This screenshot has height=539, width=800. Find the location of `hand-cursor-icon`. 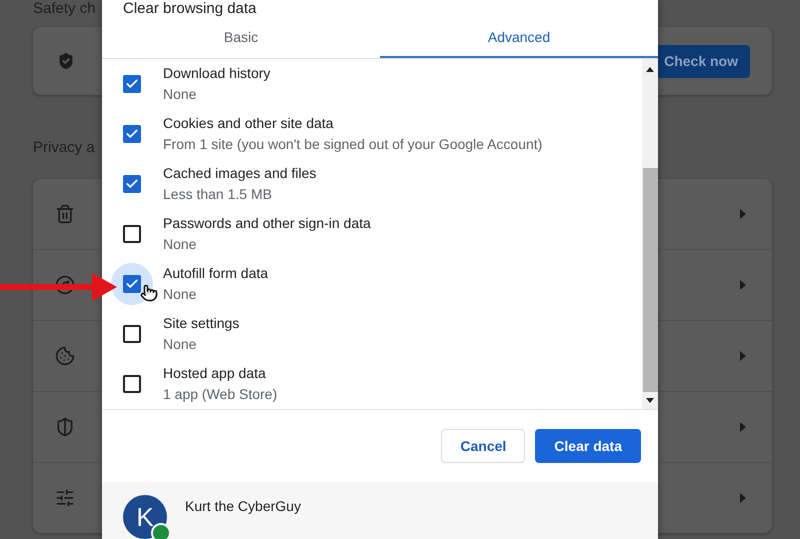

hand-cursor-icon is located at coordinates (149, 293).